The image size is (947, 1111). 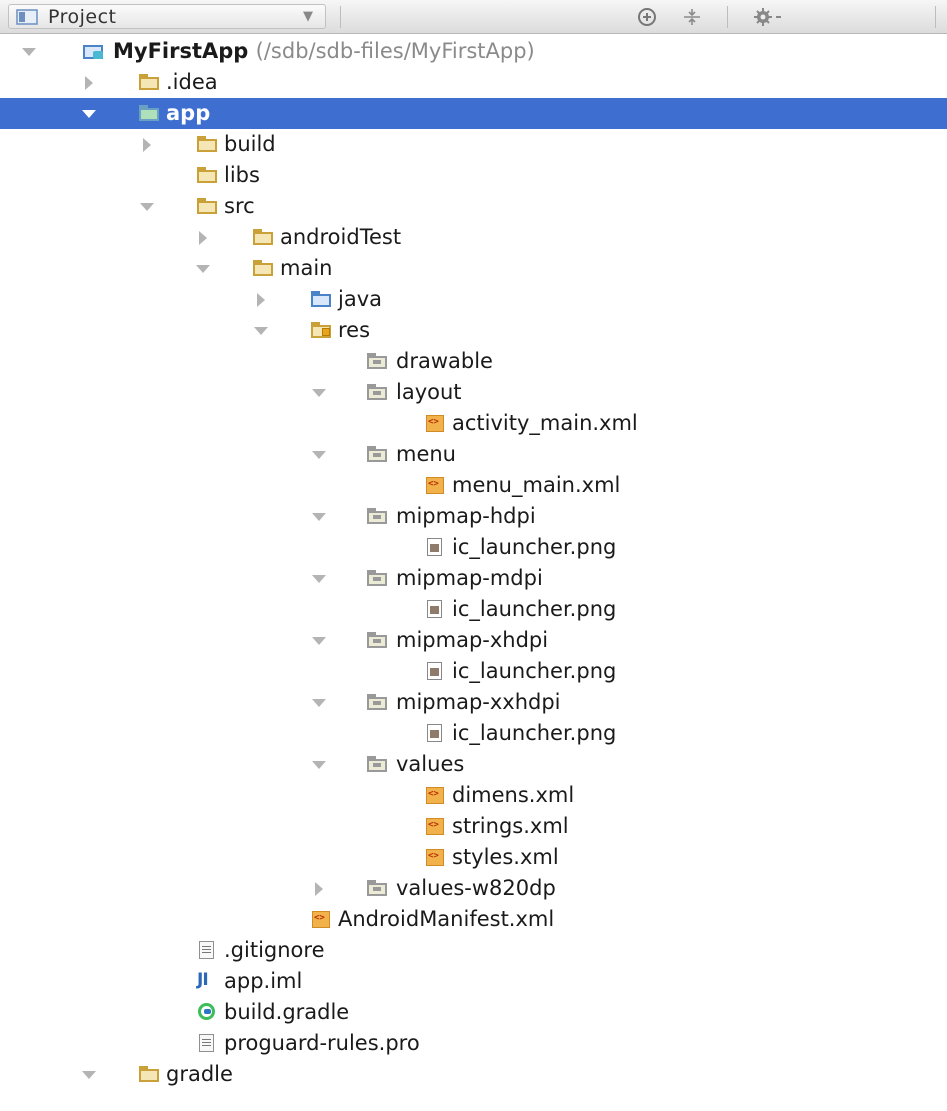 I want to click on tree-item-label: dimens.xml, so click(x=513, y=795).